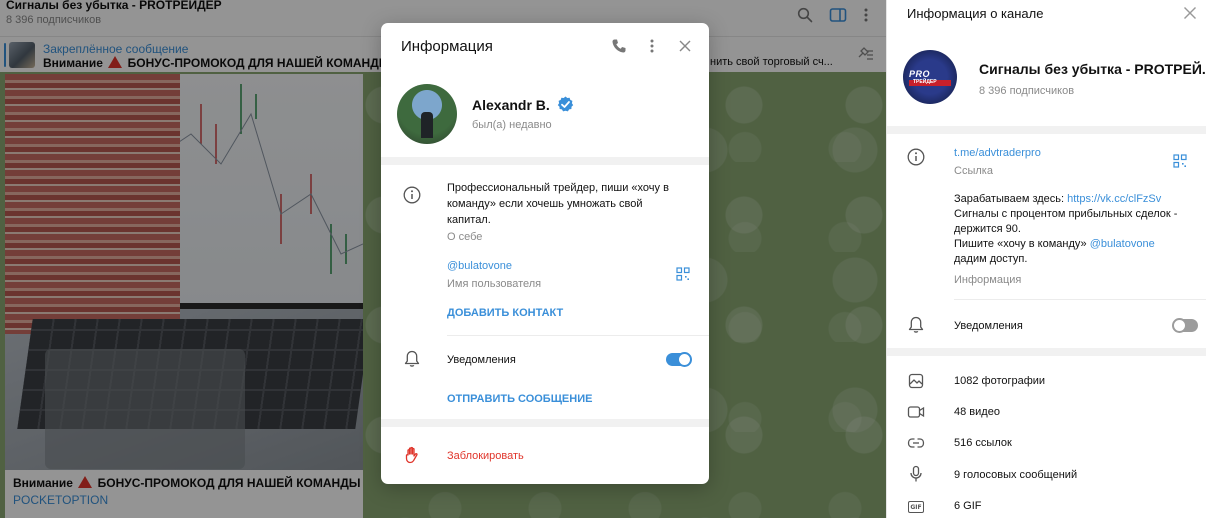 The width and height of the screenshot is (1206, 518). I want to click on channel-avatar: PRO ТРЕЙДЕР, so click(930, 77).